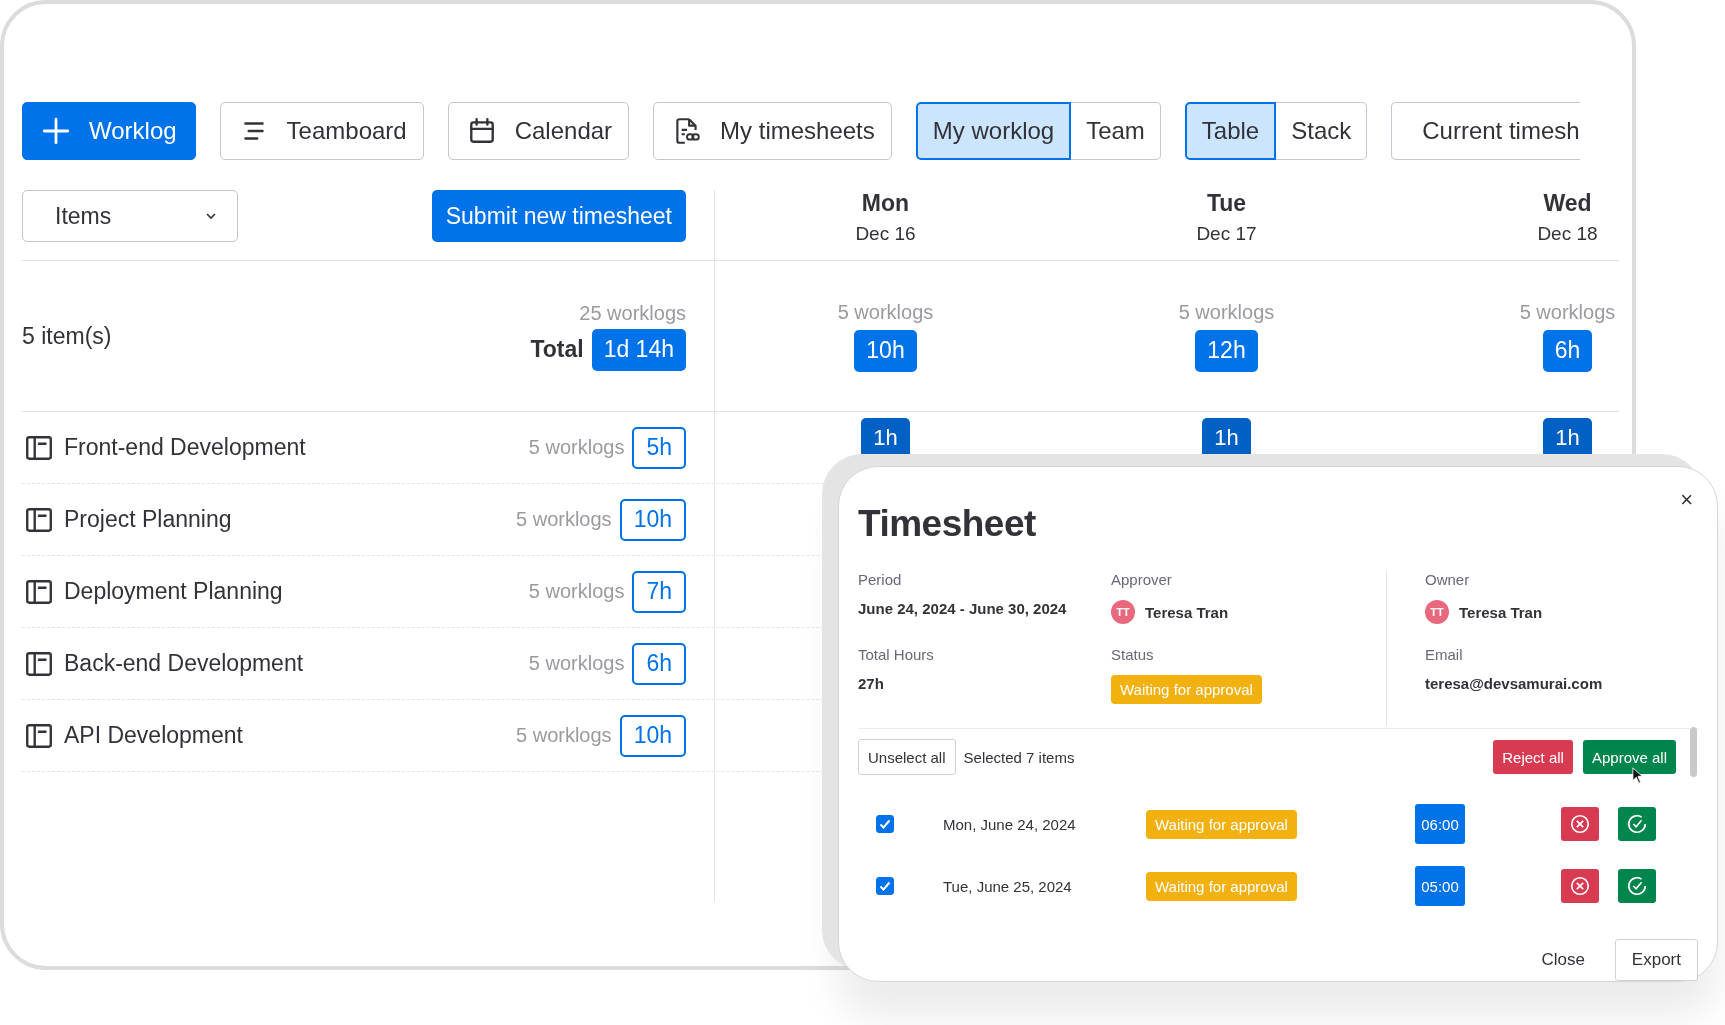 The height and width of the screenshot is (1025, 1725). Describe the element at coordinates (772, 131) in the screenshot. I see `toolbar-button: My timesheets` at that location.